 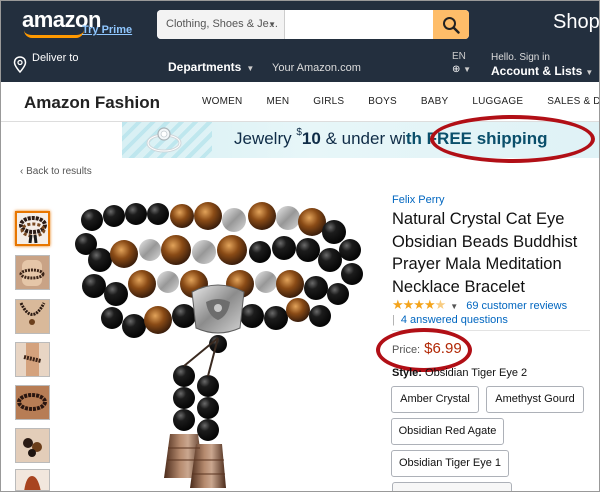 I want to click on search-bar: Clothing, Shoes & Je... ▼, so click(x=313, y=24).